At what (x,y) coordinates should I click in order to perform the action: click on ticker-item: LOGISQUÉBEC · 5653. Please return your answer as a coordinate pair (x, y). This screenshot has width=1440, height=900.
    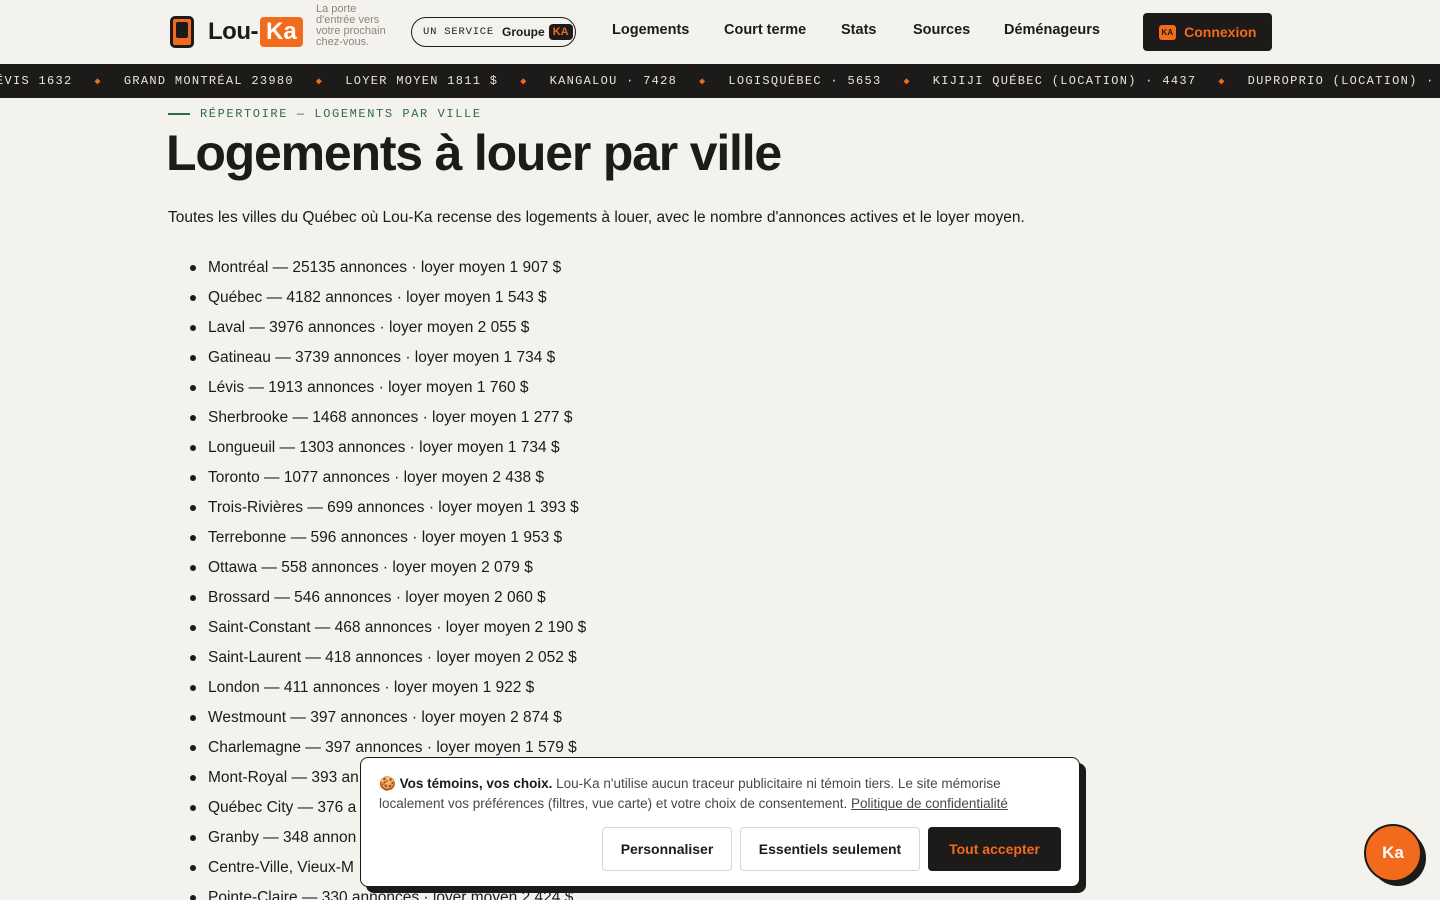
    Looking at the image, I should click on (805, 81).